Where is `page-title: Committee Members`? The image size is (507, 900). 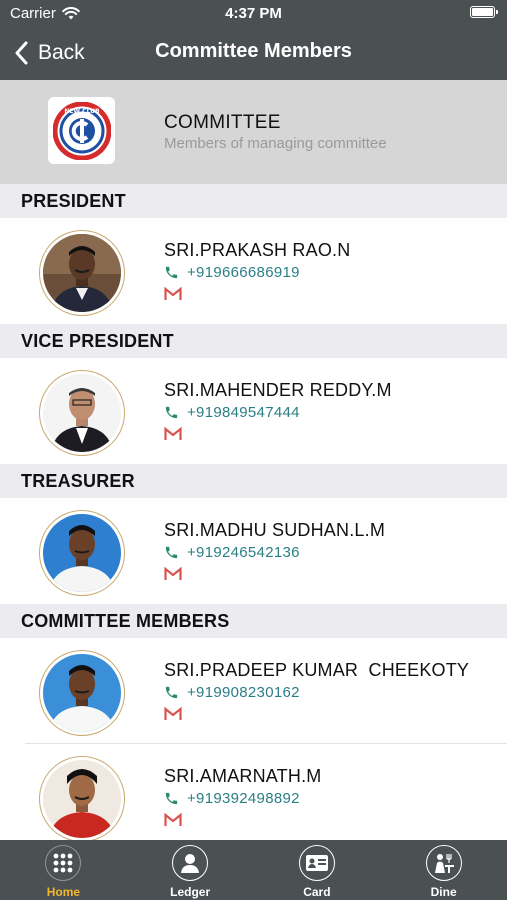
page-title: Committee Members is located at coordinates (253, 51).